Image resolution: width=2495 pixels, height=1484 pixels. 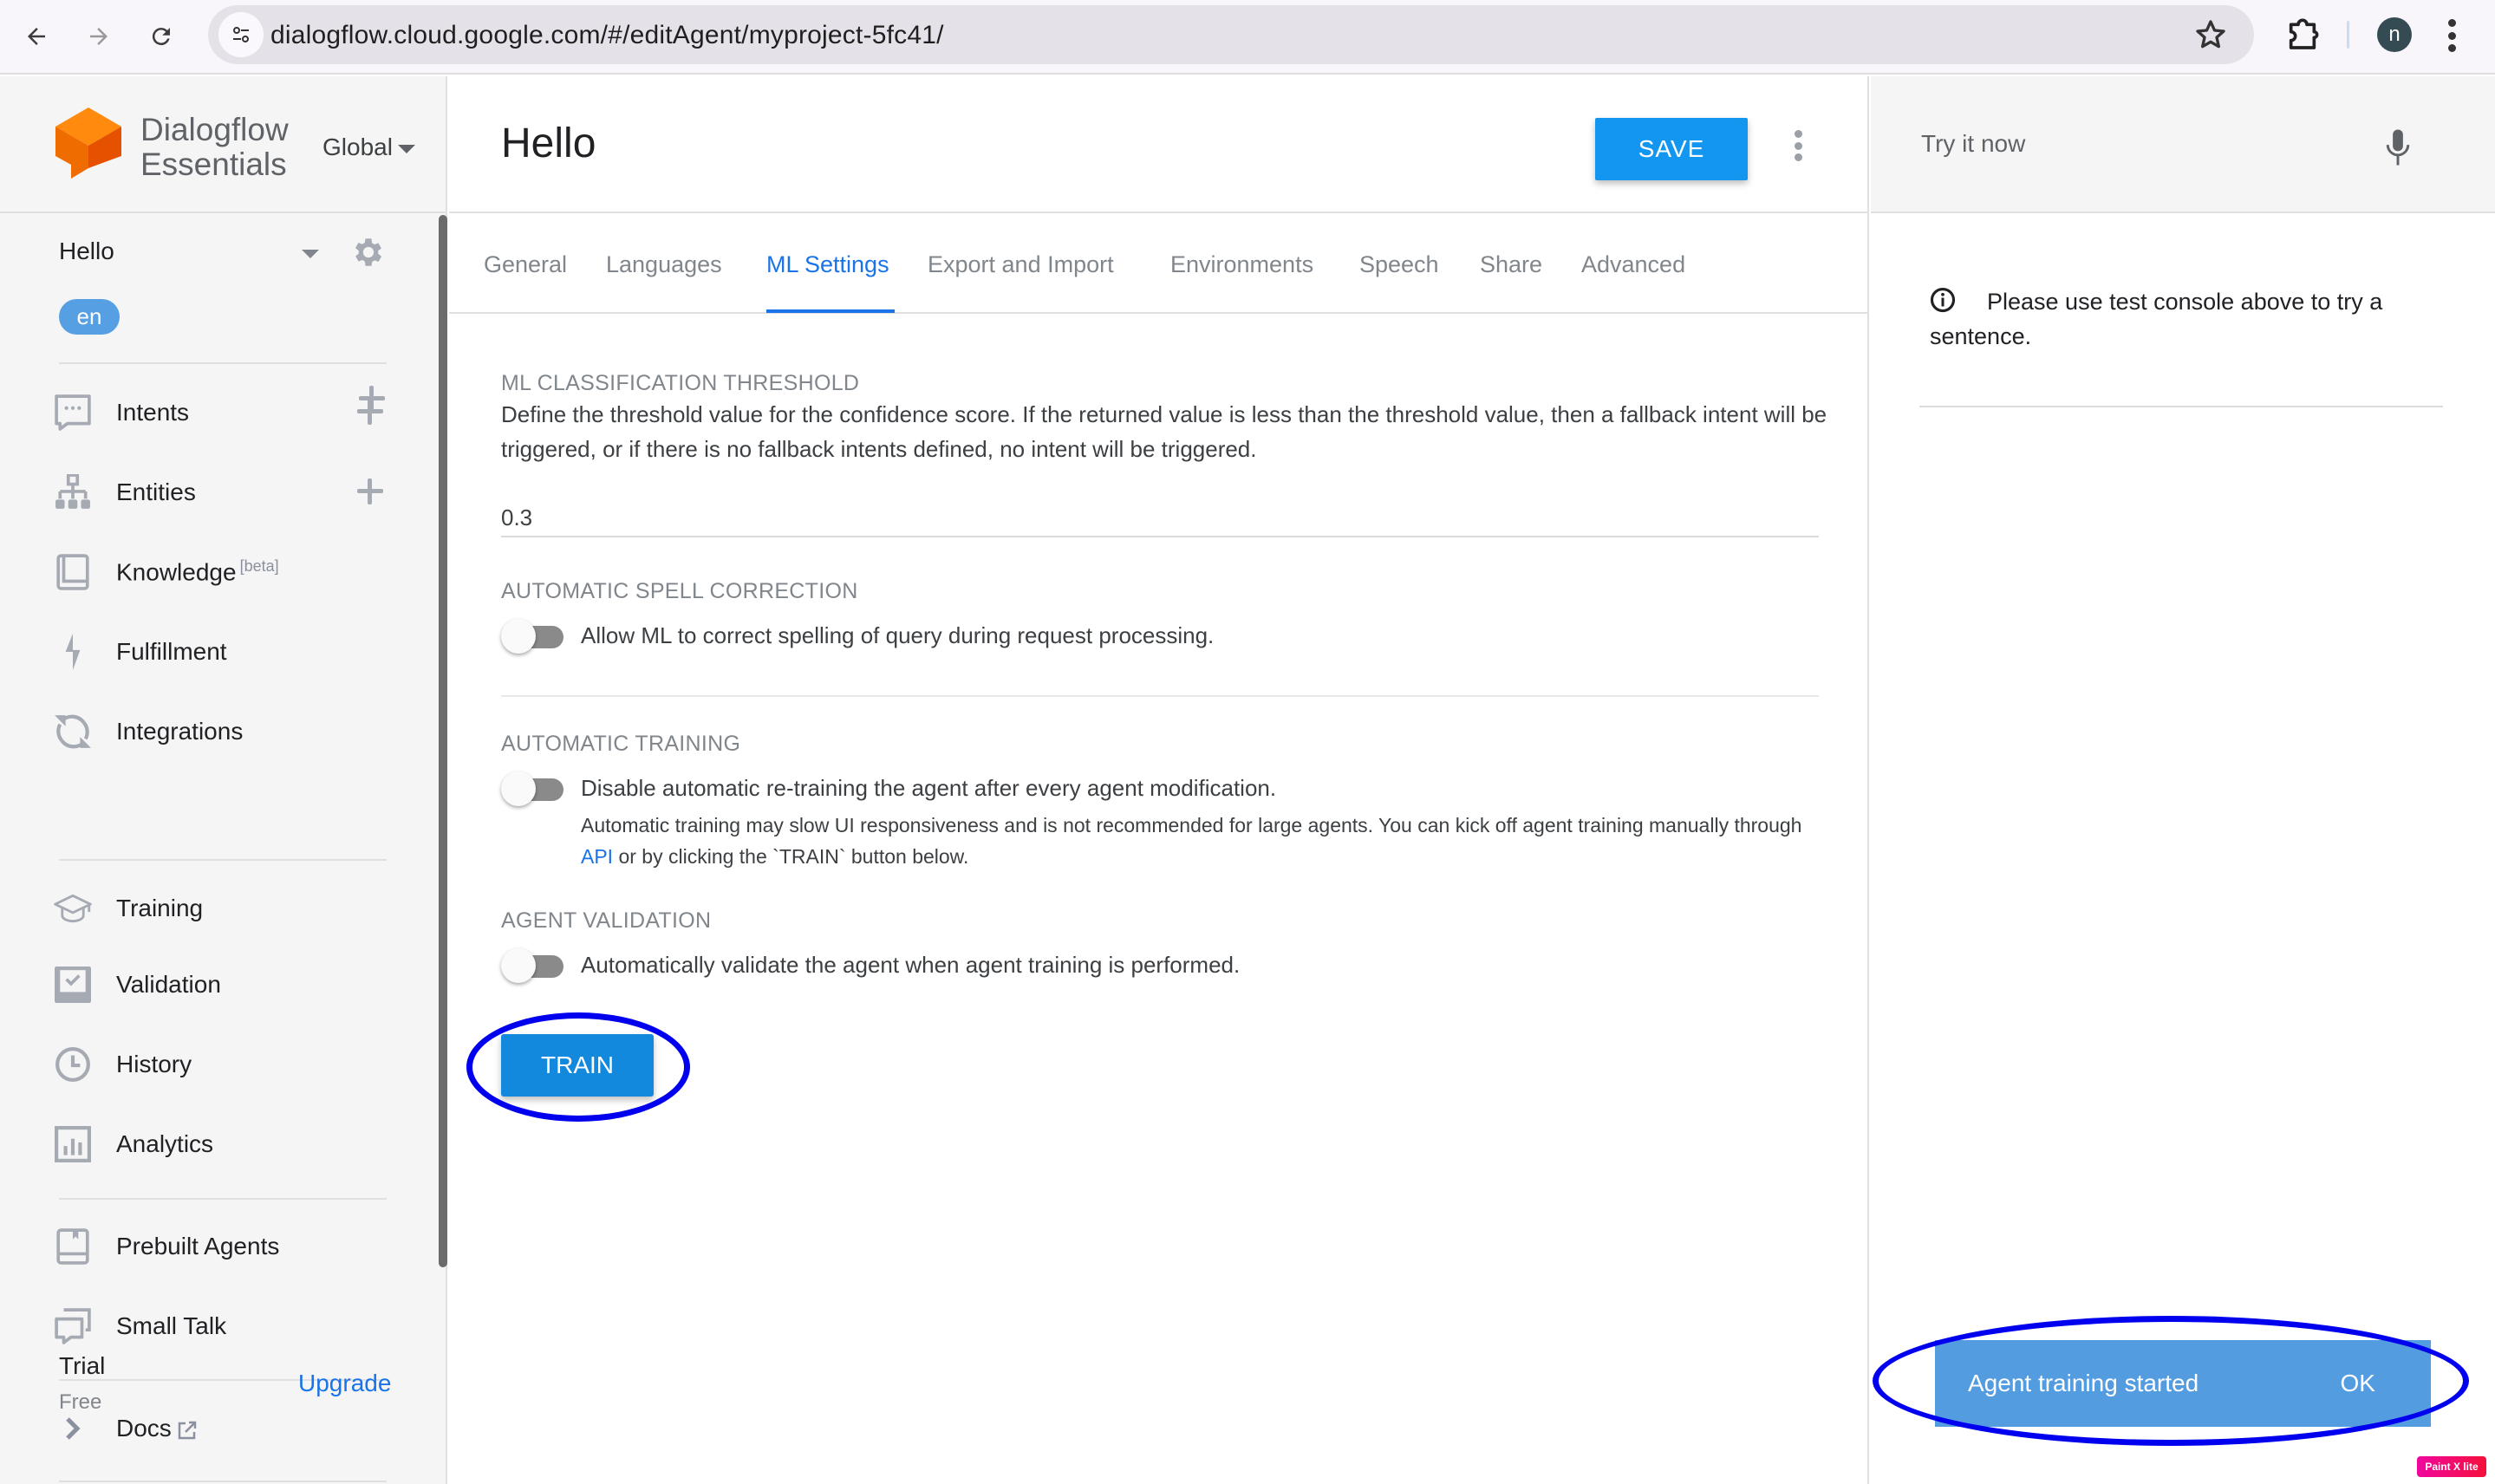 I want to click on tune-icon, so click(x=241, y=34).